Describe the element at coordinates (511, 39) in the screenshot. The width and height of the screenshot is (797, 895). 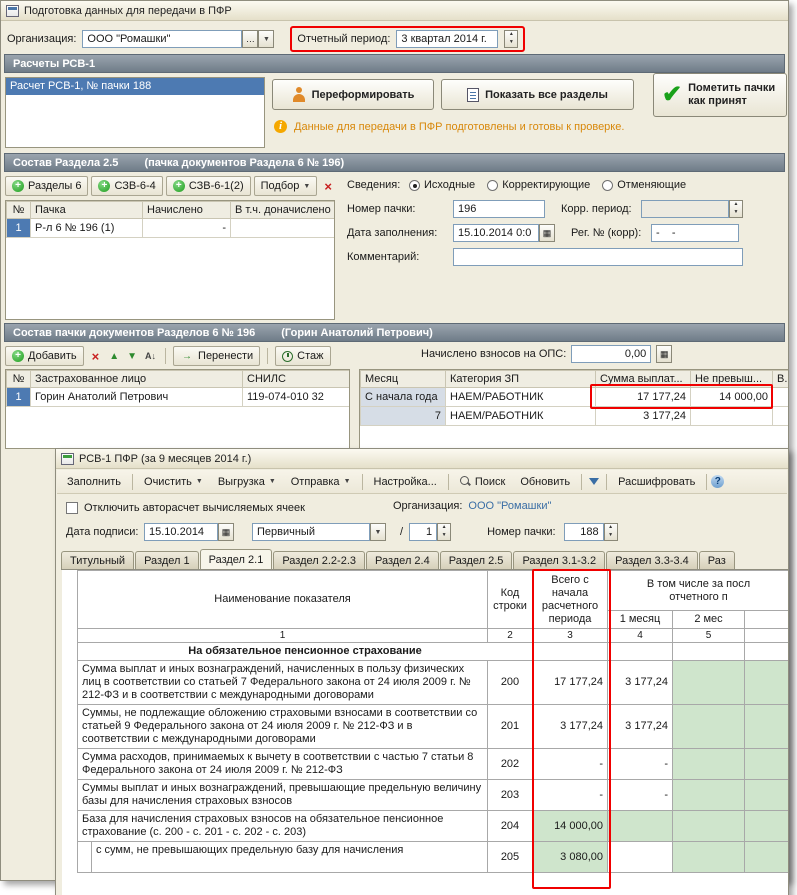
I see `period-spinner: ▲ ▼` at that location.